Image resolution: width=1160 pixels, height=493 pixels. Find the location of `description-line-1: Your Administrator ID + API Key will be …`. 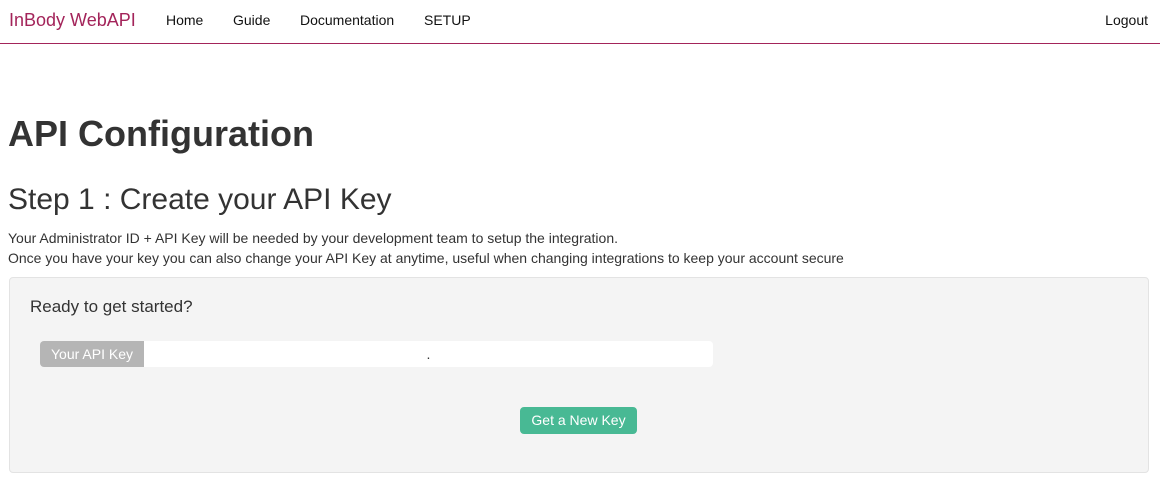

description-line-1: Your Administrator ID + API Key will be … is located at coordinates (313, 238).